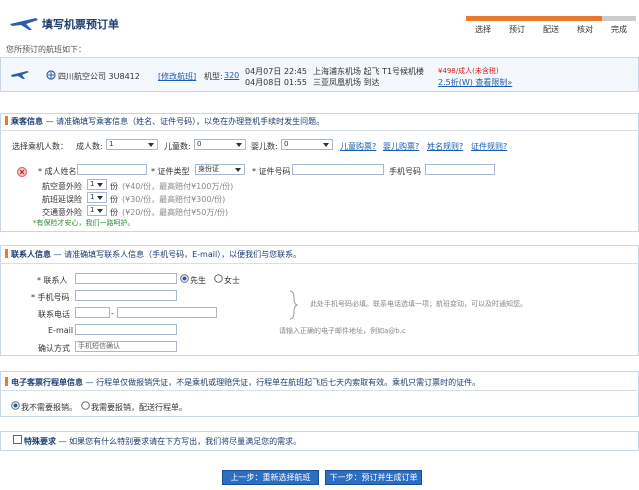 The height and width of the screenshot is (490, 639). What do you see at coordinates (17, 439) in the screenshot?
I see `special-checkbox-icon` at bounding box center [17, 439].